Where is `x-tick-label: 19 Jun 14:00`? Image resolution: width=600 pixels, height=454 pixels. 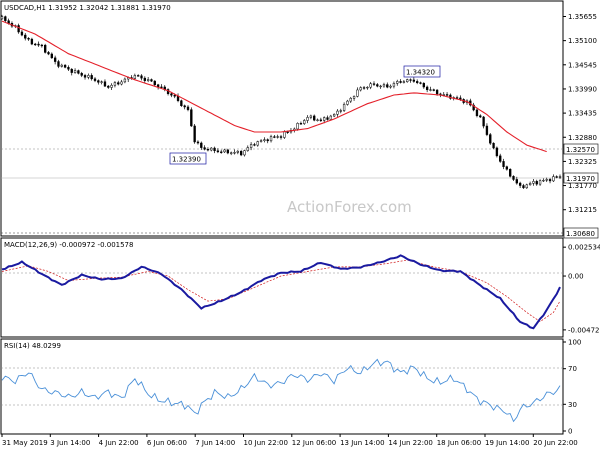 x-tick-label: 19 Jun 14:00 is located at coordinates (507, 443).